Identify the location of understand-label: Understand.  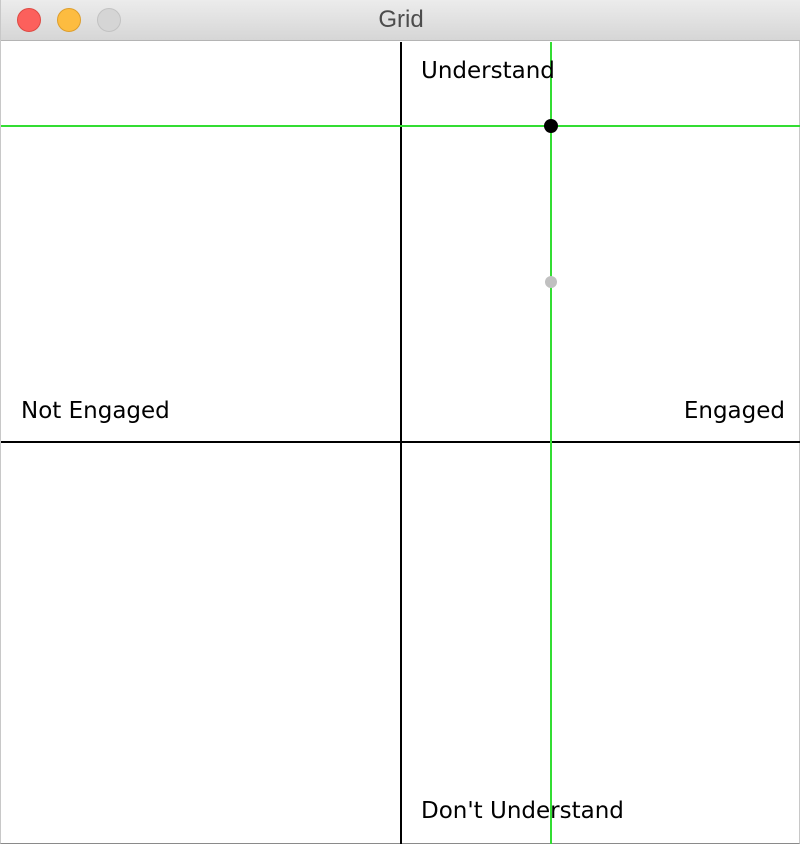
(488, 71).